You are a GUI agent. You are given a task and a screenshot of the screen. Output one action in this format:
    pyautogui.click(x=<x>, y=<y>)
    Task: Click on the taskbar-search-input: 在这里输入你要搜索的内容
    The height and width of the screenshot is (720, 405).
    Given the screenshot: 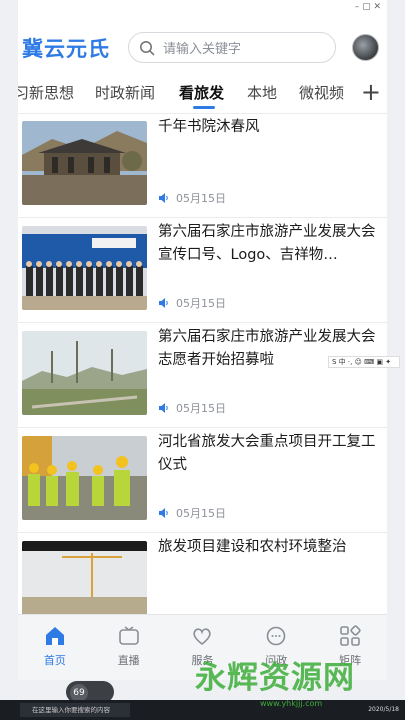 What is the action you would take?
    pyautogui.click(x=75, y=710)
    